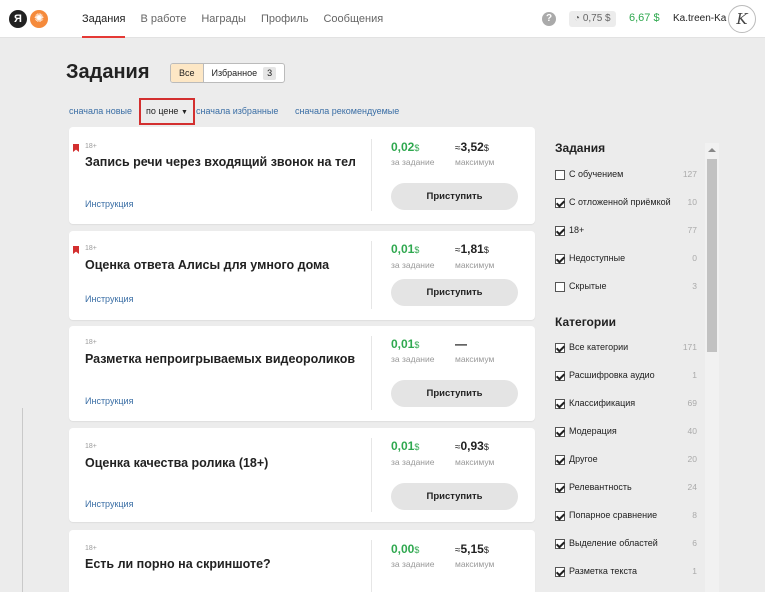 This screenshot has width=765, height=592. I want to click on filter-label: С отложенной приёмкой, so click(620, 202).